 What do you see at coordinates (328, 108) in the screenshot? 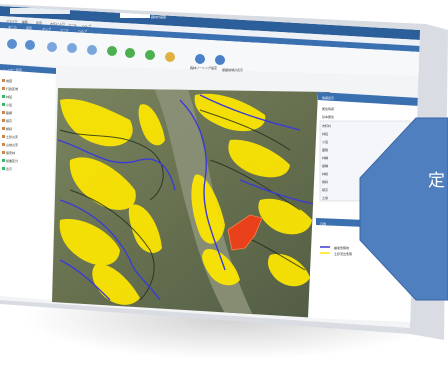
I see `info-panel-subheader: 属性情報` at bounding box center [328, 108].